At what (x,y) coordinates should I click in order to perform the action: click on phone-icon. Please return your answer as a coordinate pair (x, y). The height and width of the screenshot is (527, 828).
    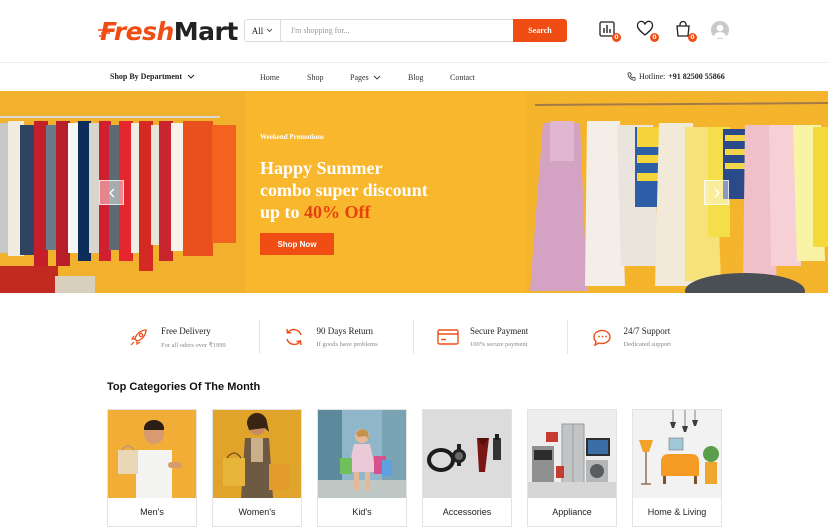
    Looking at the image, I should click on (631, 76).